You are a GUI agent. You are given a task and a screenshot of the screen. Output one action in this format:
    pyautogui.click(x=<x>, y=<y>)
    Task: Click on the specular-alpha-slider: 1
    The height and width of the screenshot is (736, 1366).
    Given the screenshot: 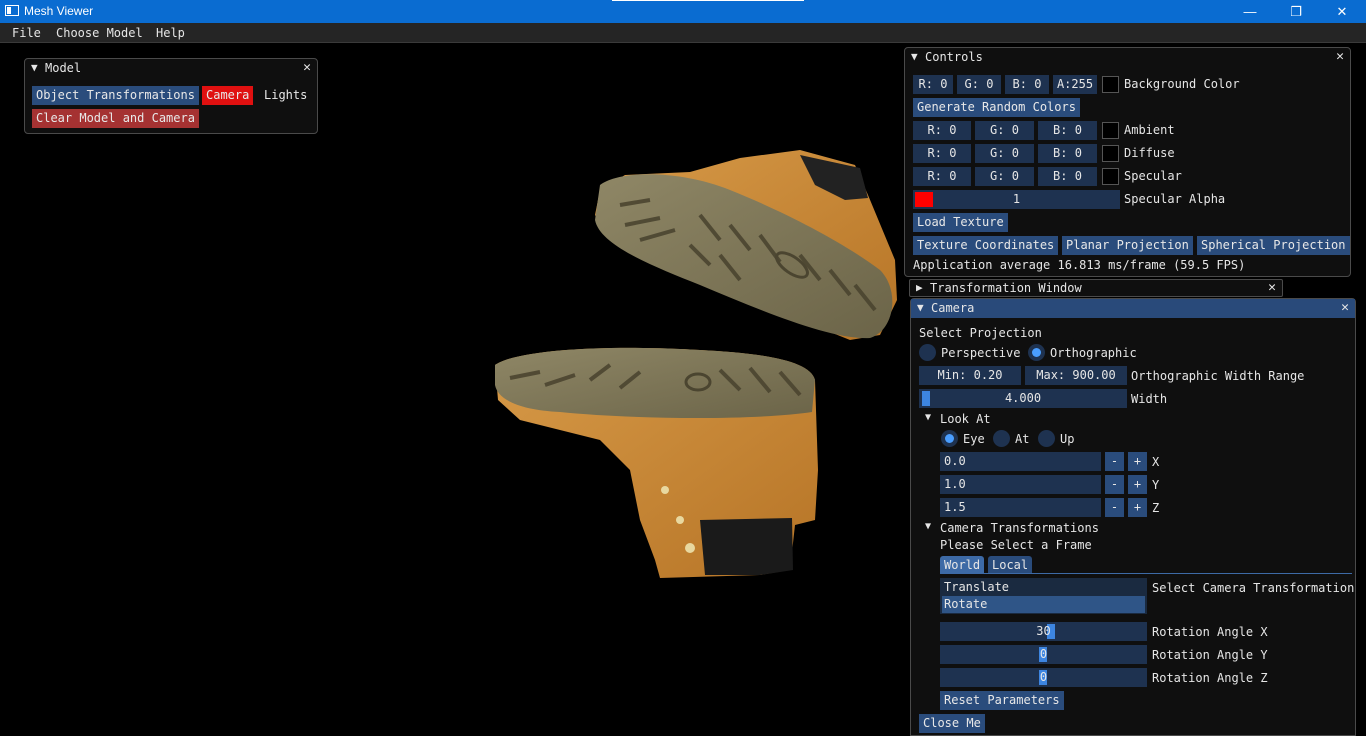 What is the action you would take?
    pyautogui.click(x=1016, y=199)
    